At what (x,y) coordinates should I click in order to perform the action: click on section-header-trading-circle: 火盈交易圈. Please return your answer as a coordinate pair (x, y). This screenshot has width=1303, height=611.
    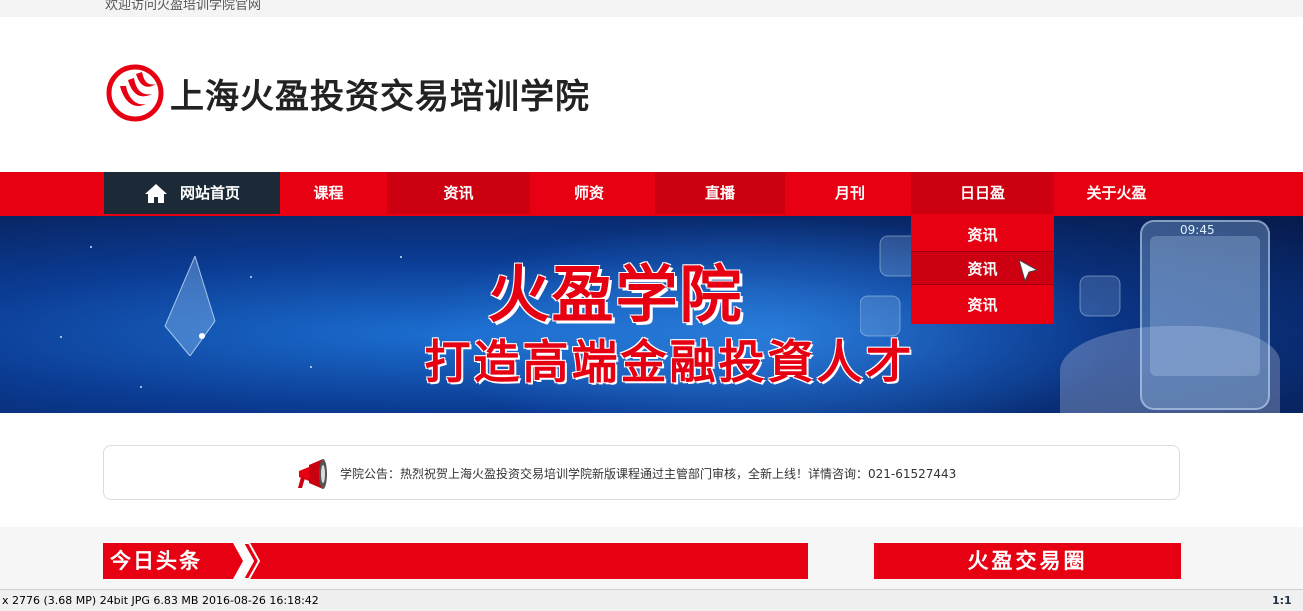
    Looking at the image, I should click on (1027, 561).